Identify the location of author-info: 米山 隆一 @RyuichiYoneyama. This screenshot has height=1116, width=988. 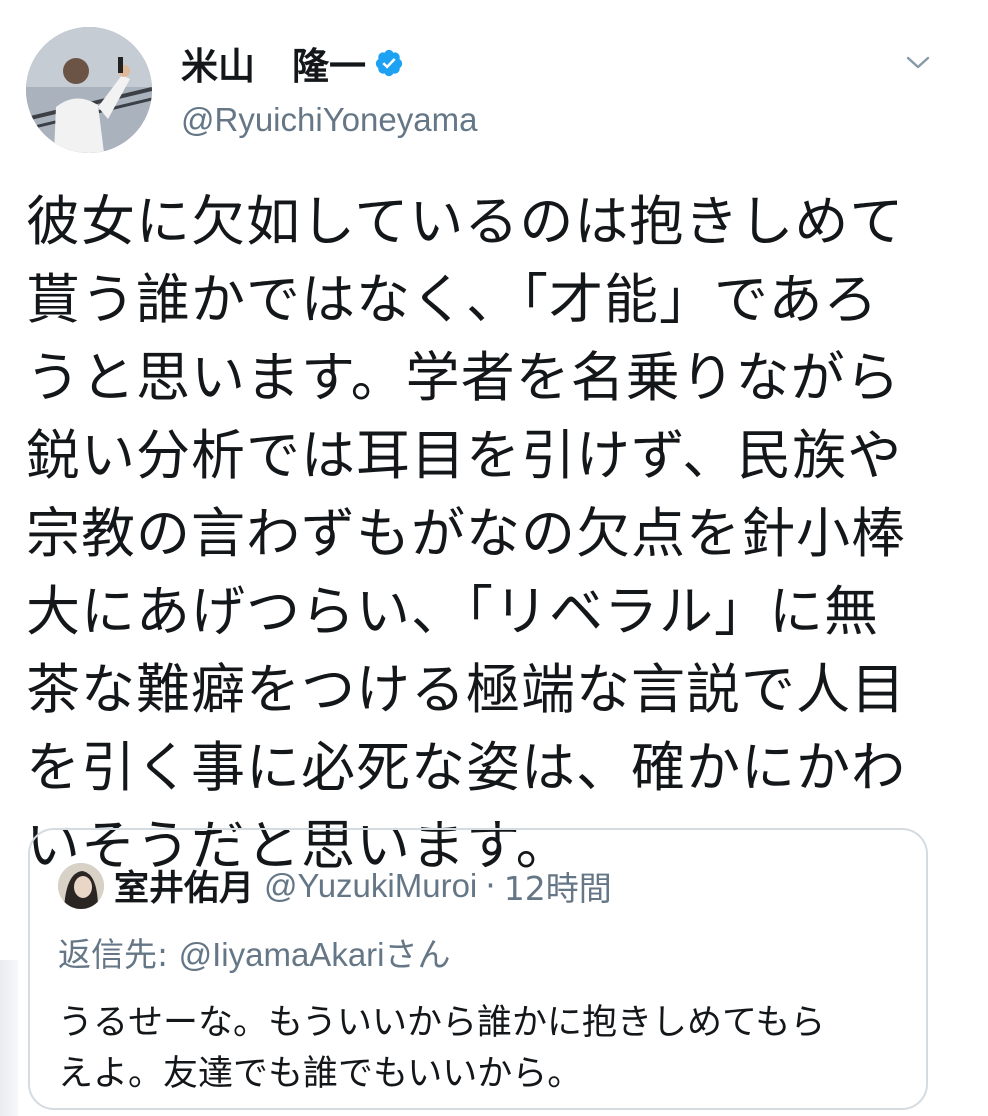
(329, 89).